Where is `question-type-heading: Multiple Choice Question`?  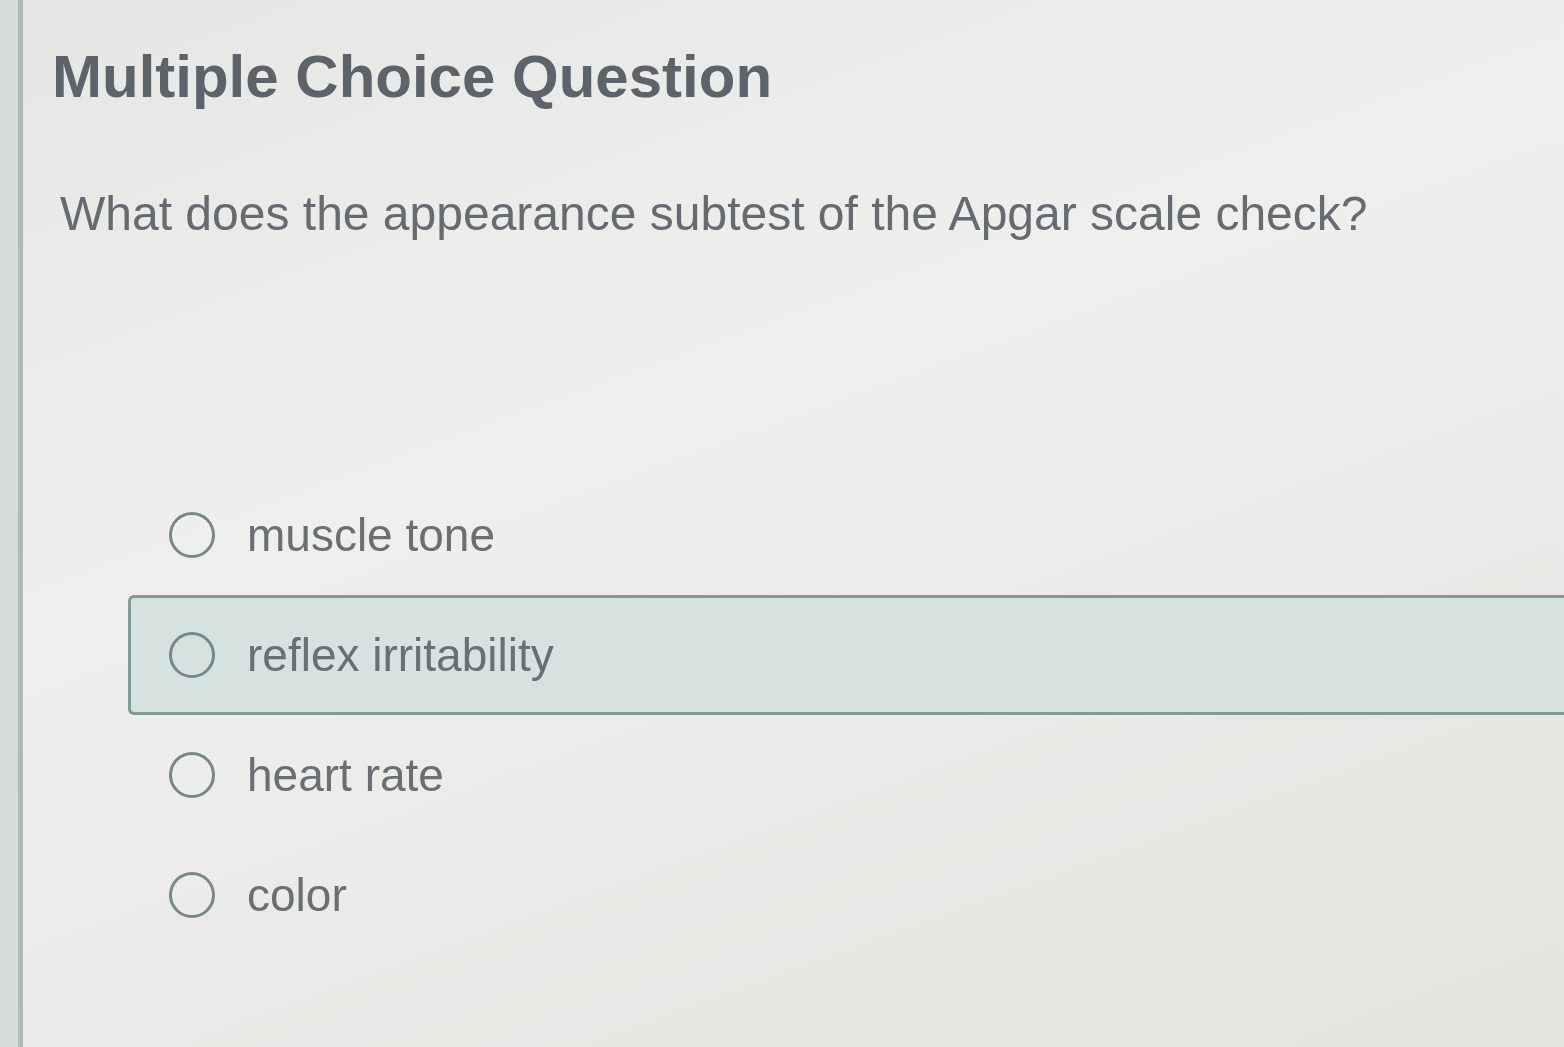
question-type-heading: Multiple Choice Question is located at coordinates (412, 77).